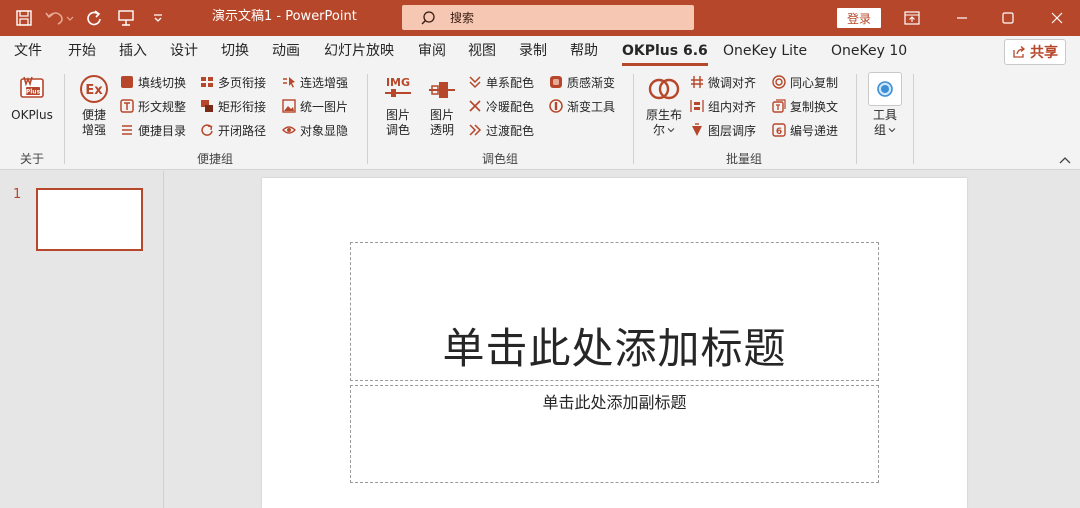 This screenshot has width=1080, height=508. What do you see at coordinates (510, 130) in the screenshot?
I see `transition-color-label: 过渡配色` at bounding box center [510, 130].